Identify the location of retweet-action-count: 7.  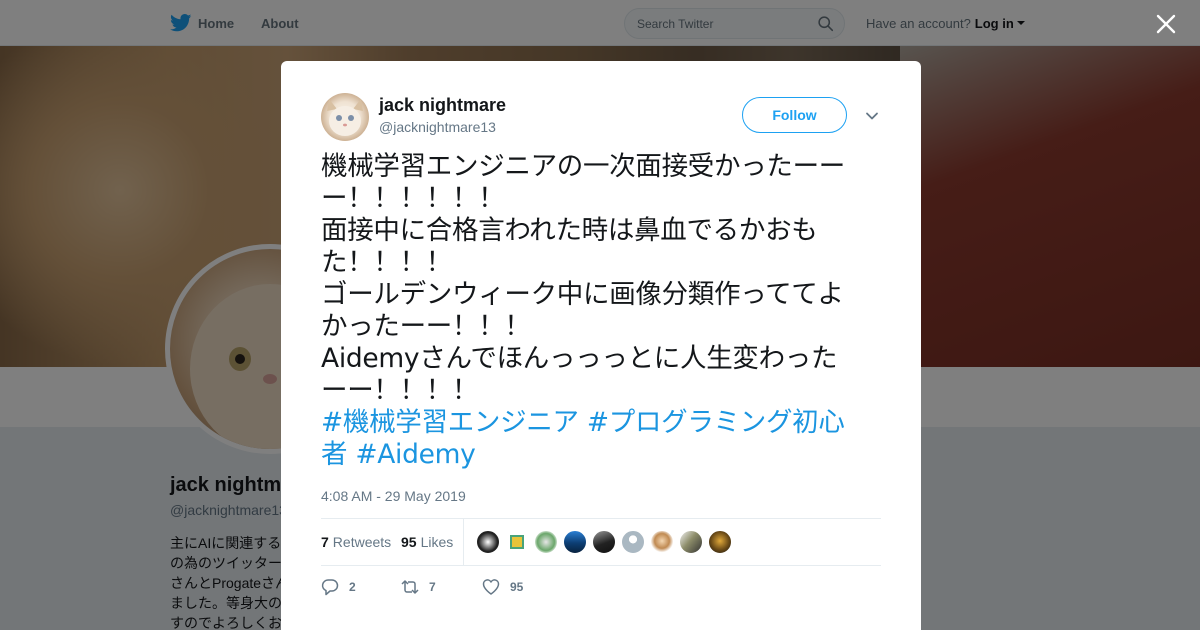
(432, 587).